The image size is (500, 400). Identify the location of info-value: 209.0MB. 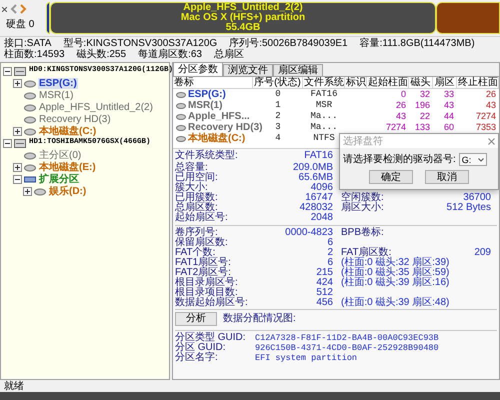
(312, 168).